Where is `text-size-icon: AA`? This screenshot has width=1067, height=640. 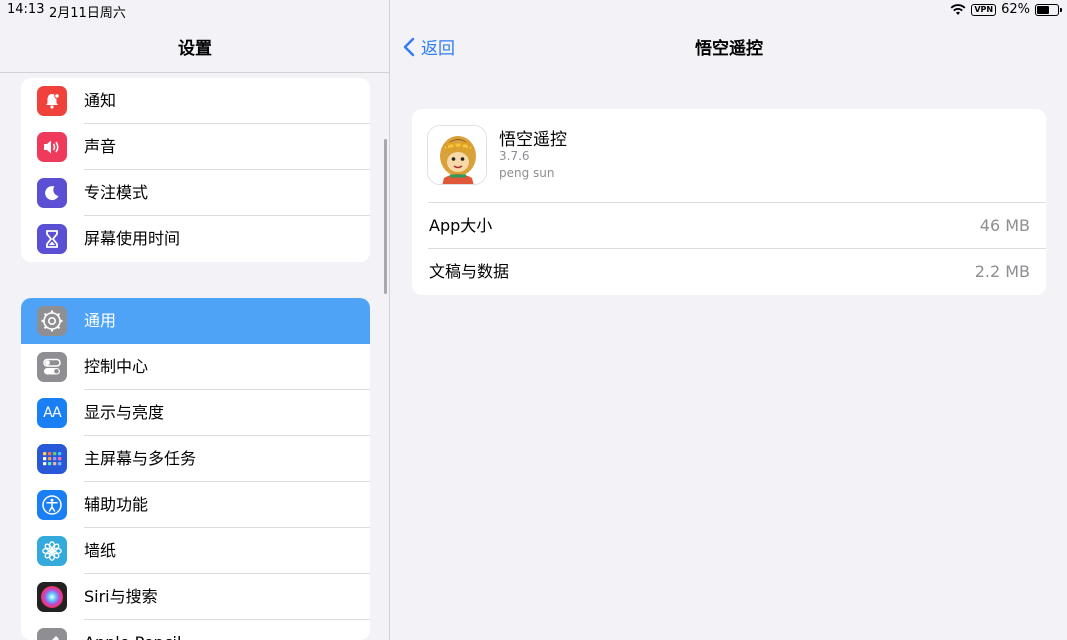 text-size-icon: AA is located at coordinates (52, 413).